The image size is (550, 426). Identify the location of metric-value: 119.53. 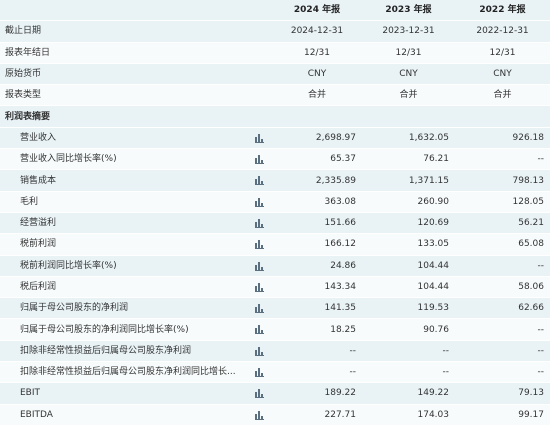
(408, 308).